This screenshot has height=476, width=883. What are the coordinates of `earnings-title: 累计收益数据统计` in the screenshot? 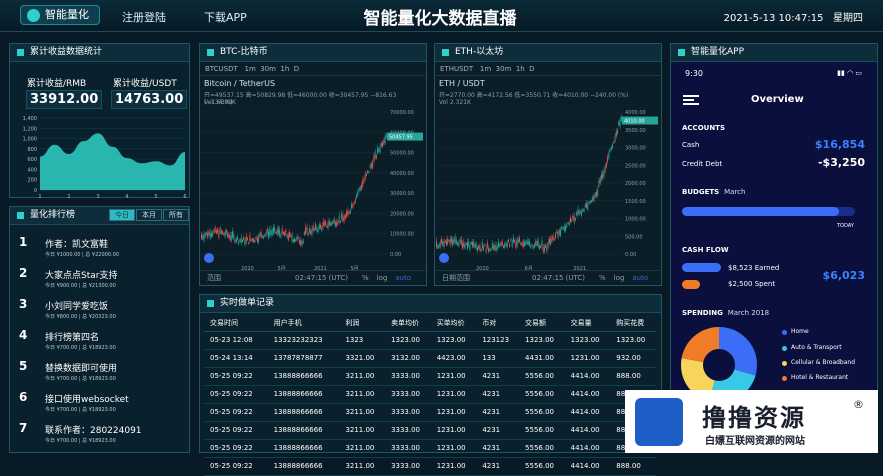 It's located at (99, 53).